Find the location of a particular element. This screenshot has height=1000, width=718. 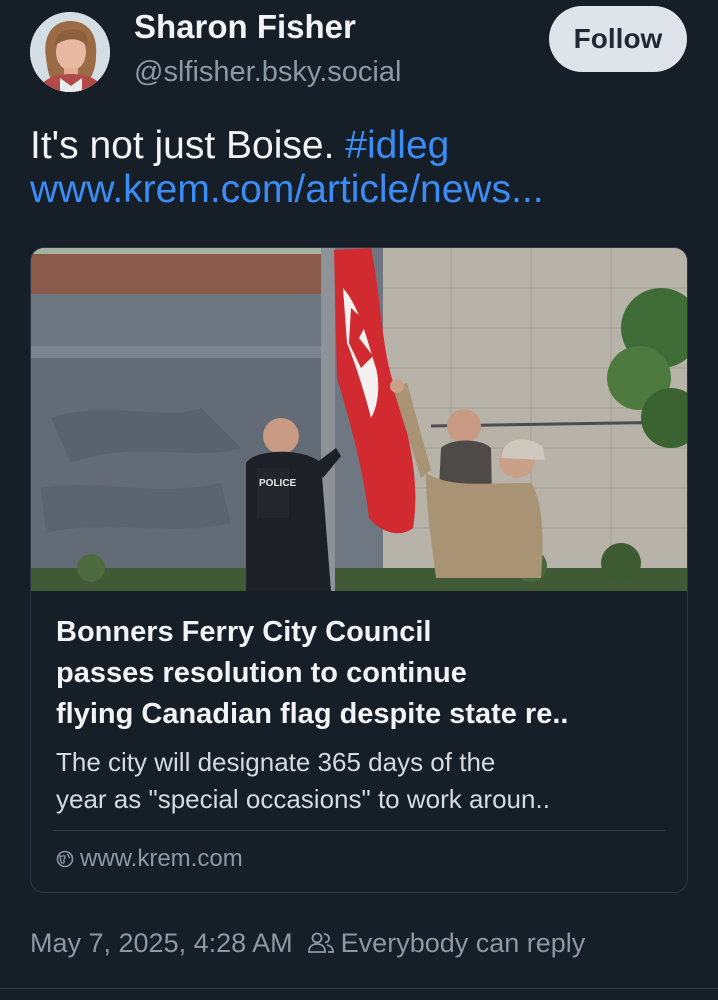

police-vest-text: POLICE is located at coordinates (278, 483).